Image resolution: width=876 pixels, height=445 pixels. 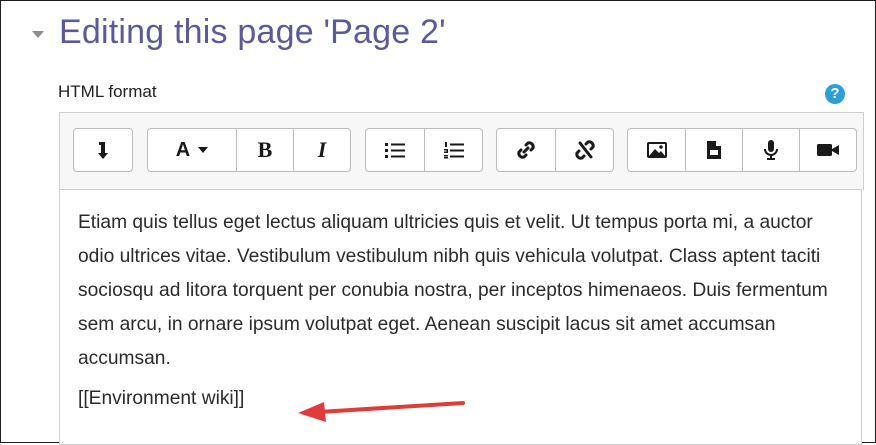 I want to click on toolbar-group-media, so click(x=742, y=150).